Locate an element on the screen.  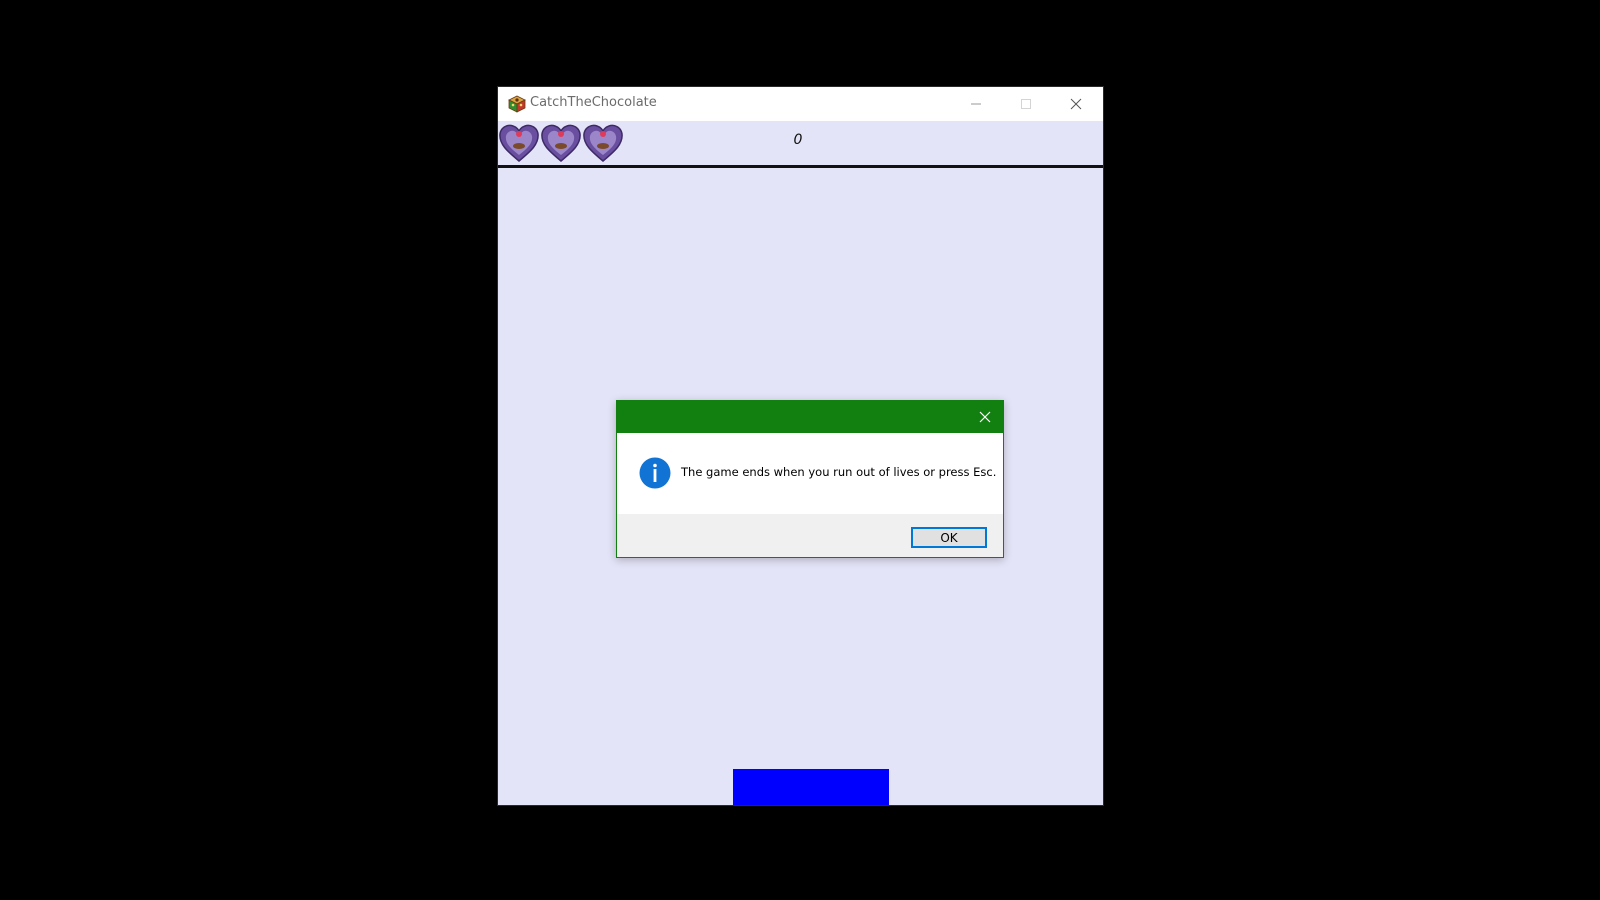
hud-bar: 0 is located at coordinates (800, 143).